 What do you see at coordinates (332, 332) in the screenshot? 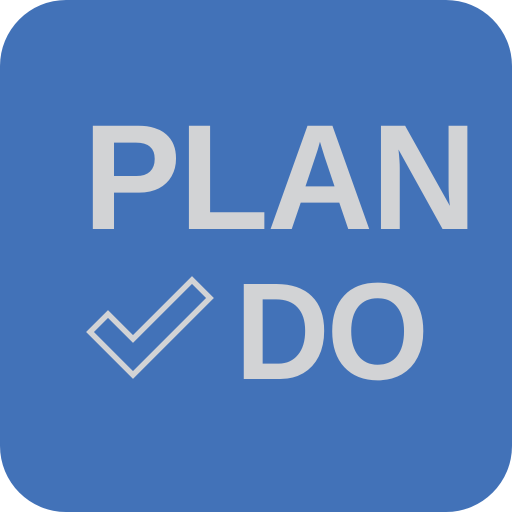
I see `do-label: DO` at bounding box center [332, 332].